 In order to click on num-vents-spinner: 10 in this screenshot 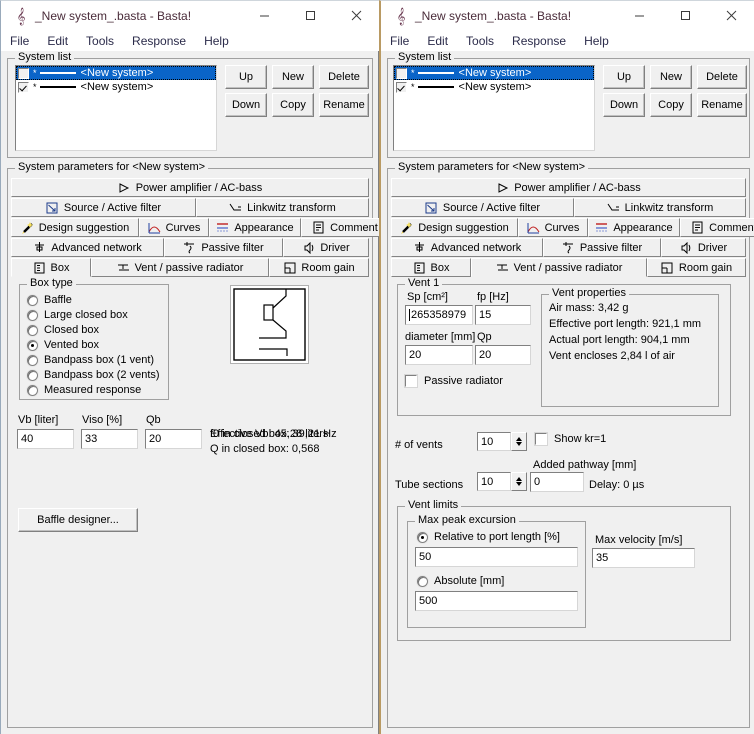, I will do `click(502, 441)`.